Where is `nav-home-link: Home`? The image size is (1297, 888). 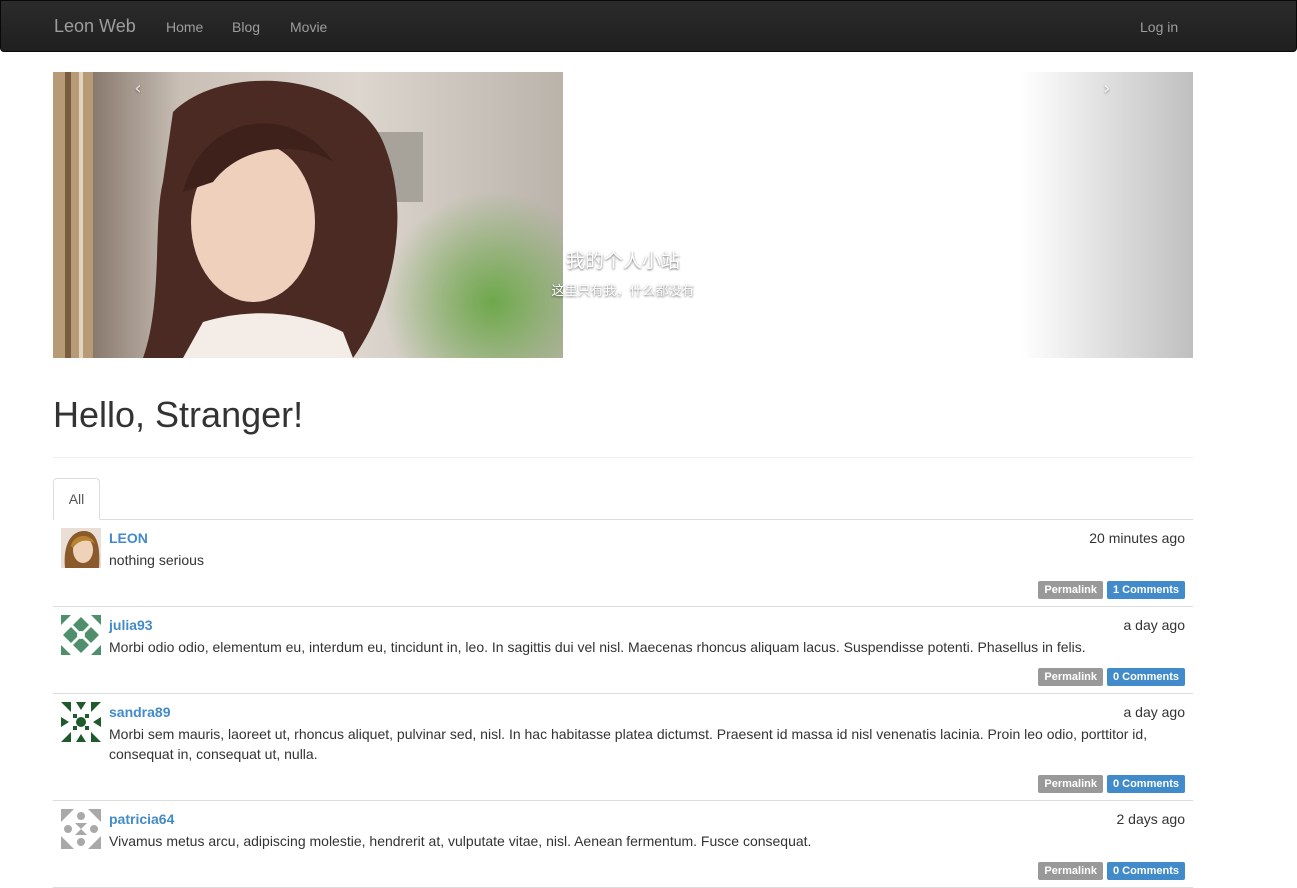
nav-home-link: Home is located at coordinates (184, 27).